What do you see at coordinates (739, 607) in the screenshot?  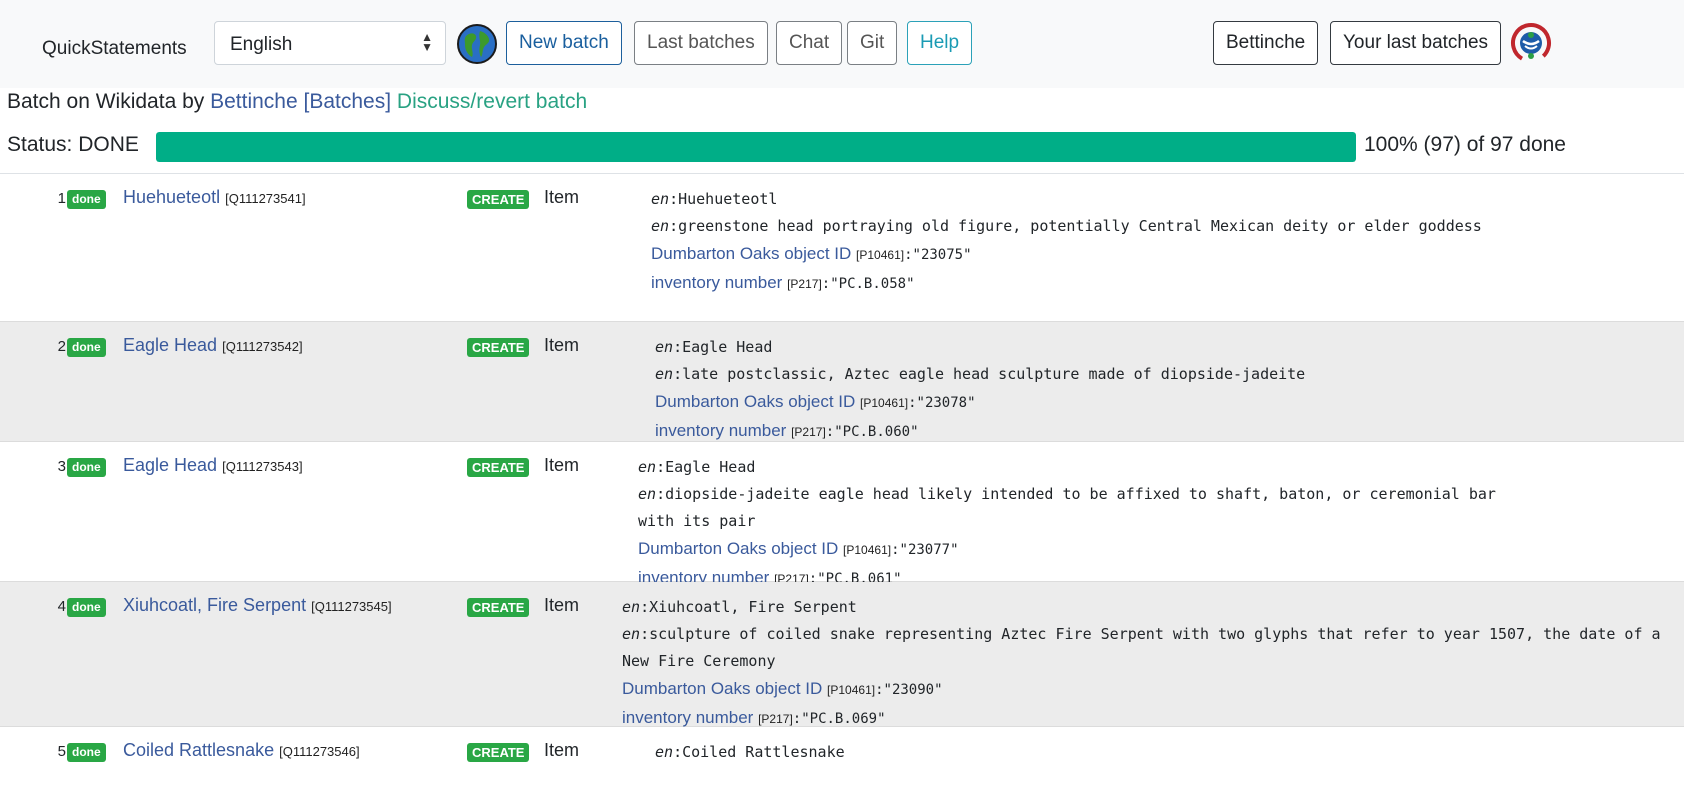 I see `label-statement: en:Xiuhcoatl, Fire Serpent` at bounding box center [739, 607].